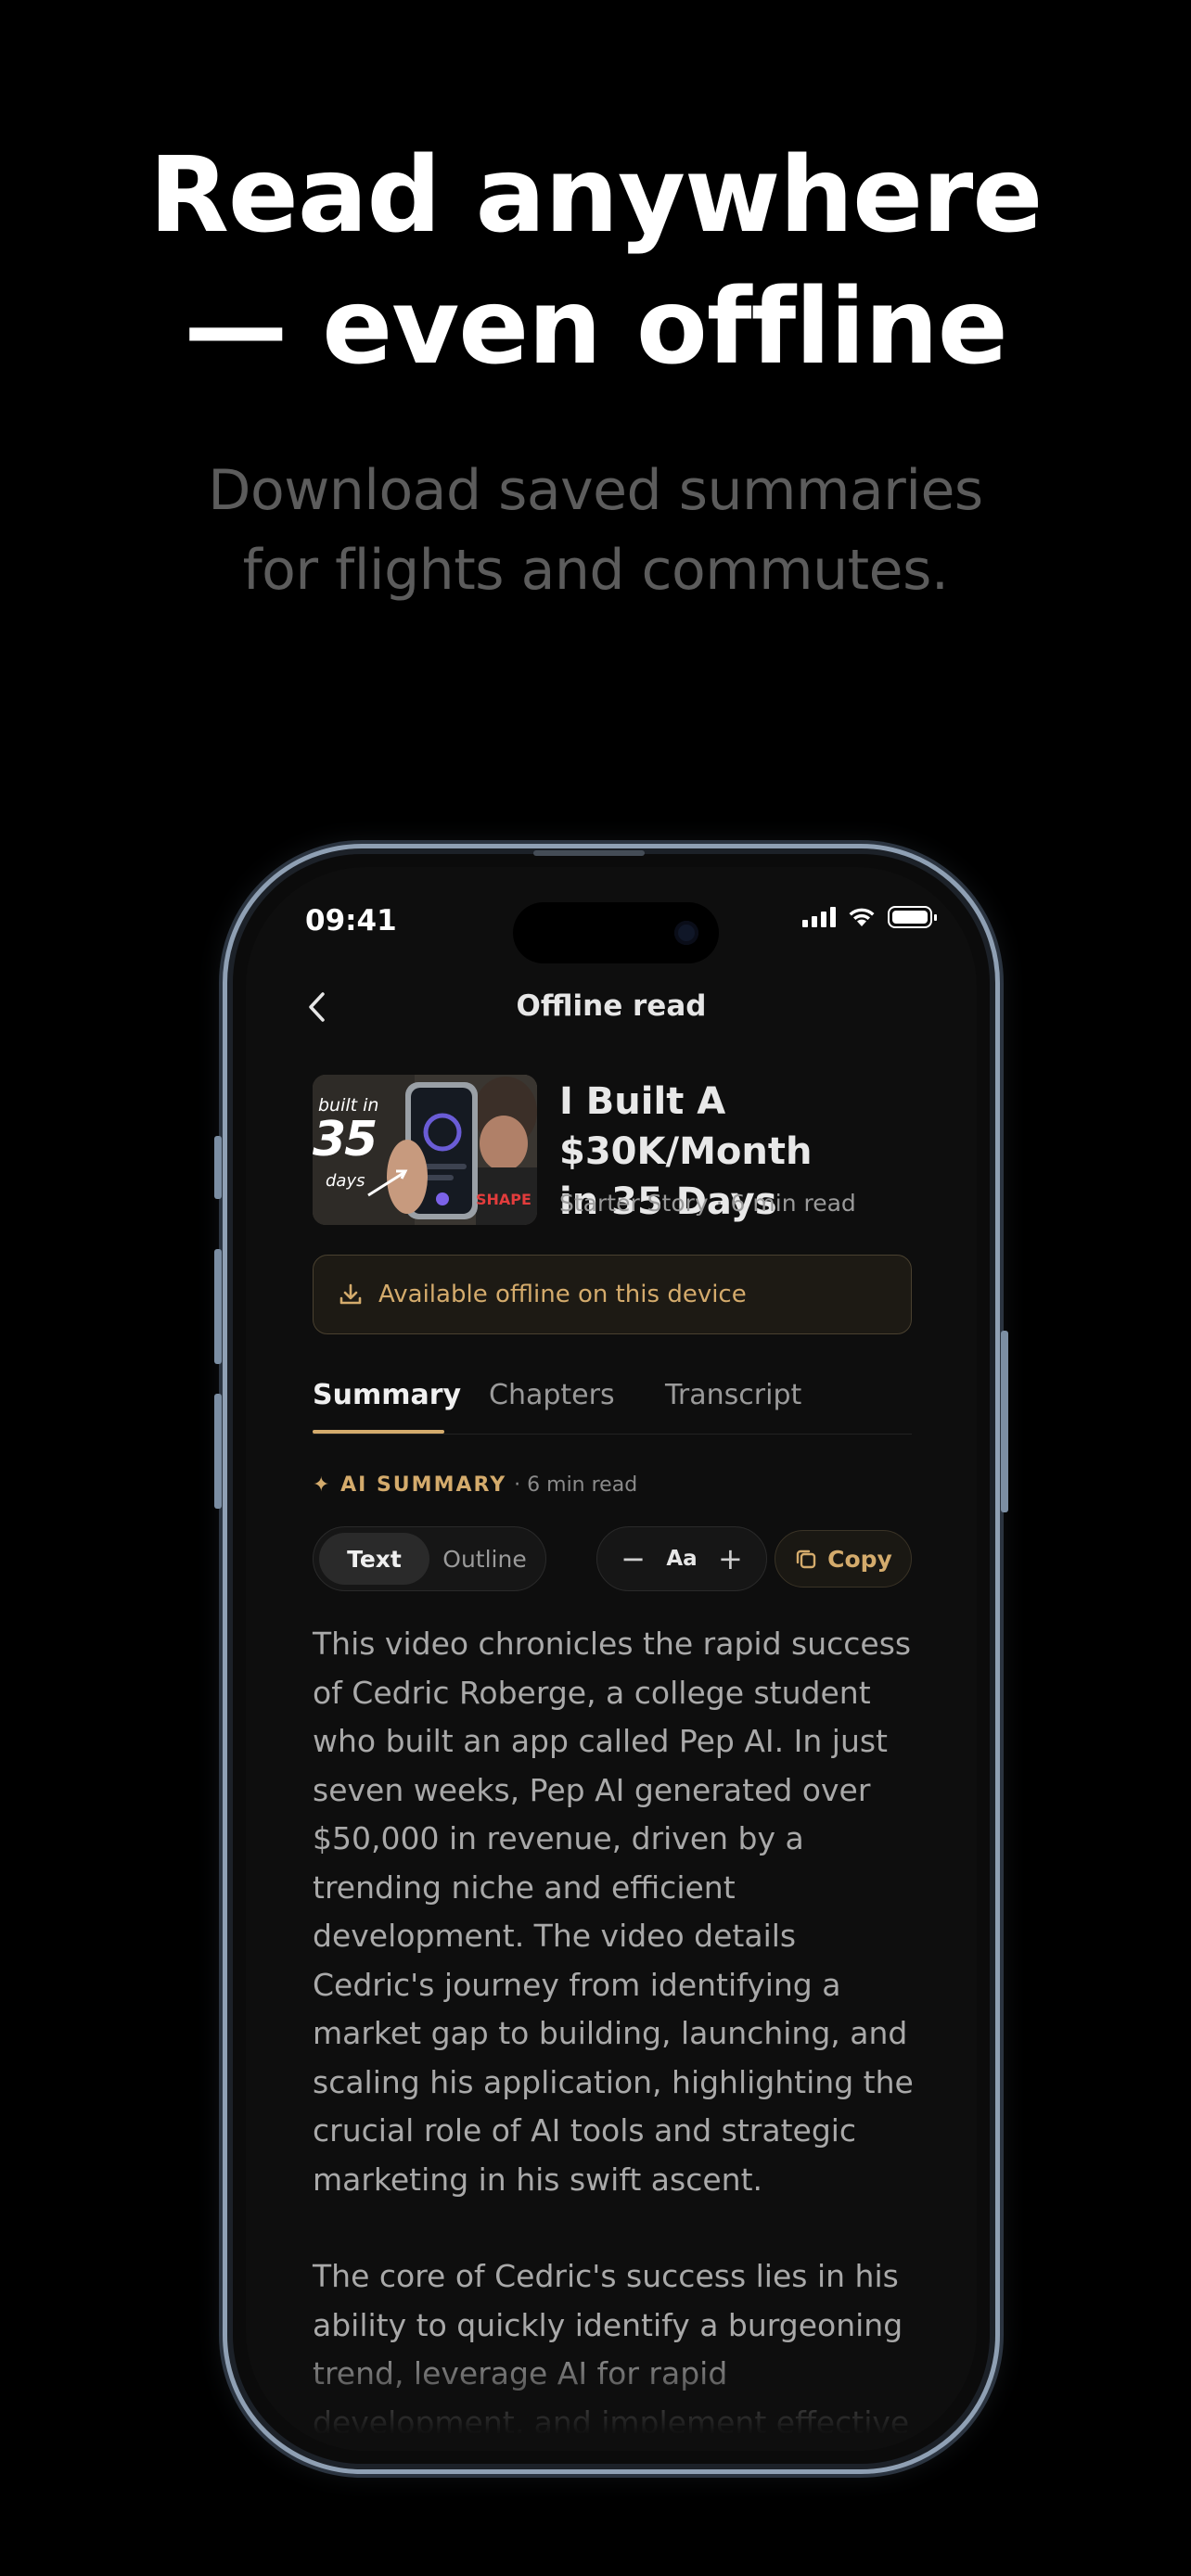 This screenshot has height=2576, width=1191. What do you see at coordinates (859, 1559) in the screenshot?
I see `copy-label: Copy` at bounding box center [859, 1559].